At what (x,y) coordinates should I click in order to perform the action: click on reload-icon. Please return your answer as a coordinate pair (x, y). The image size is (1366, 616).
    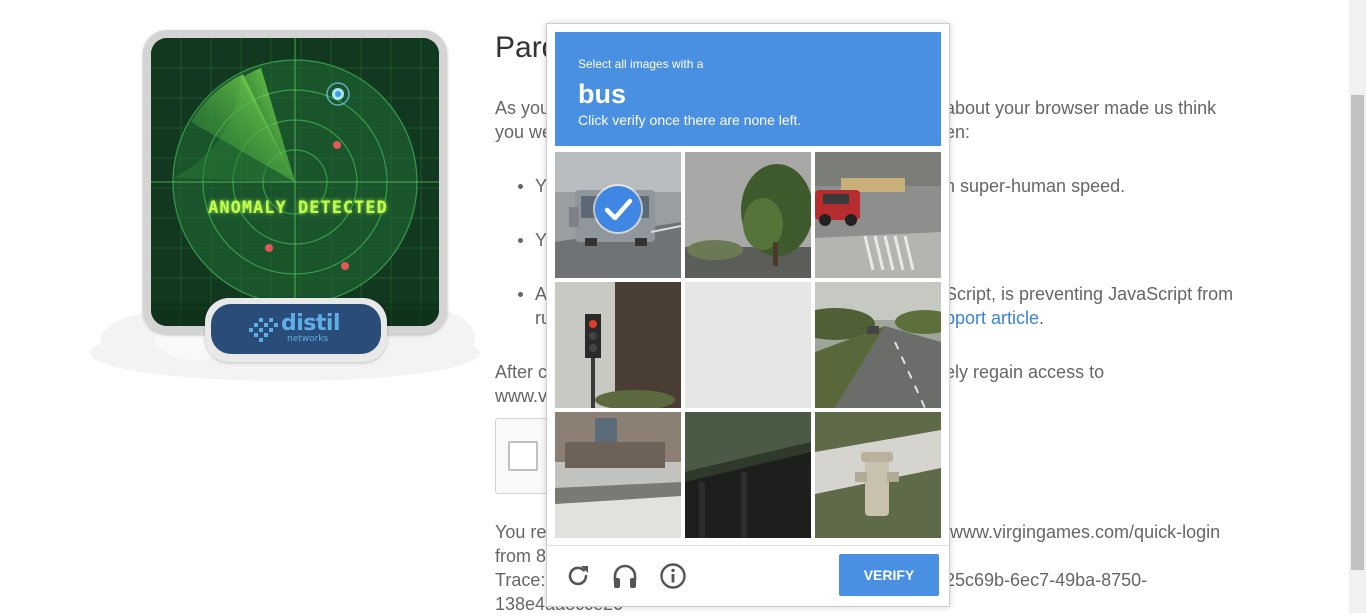
    Looking at the image, I should click on (578, 576).